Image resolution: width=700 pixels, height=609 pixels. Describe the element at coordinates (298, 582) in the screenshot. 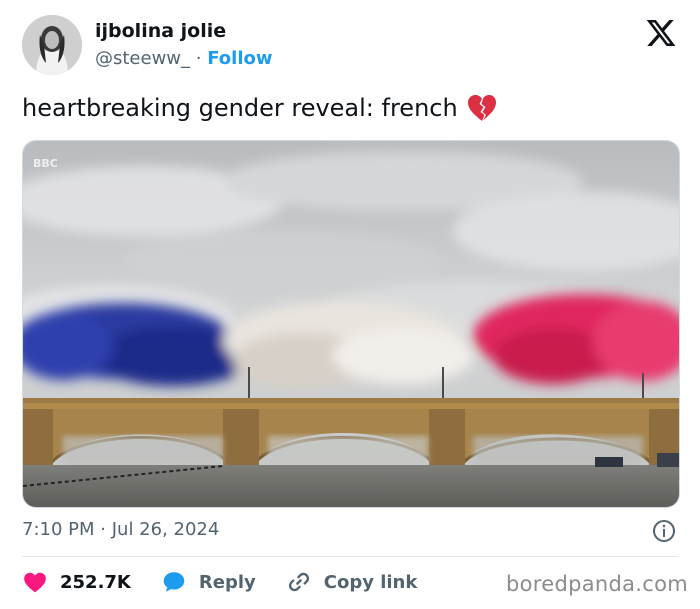

I see `link-icon` at that location.